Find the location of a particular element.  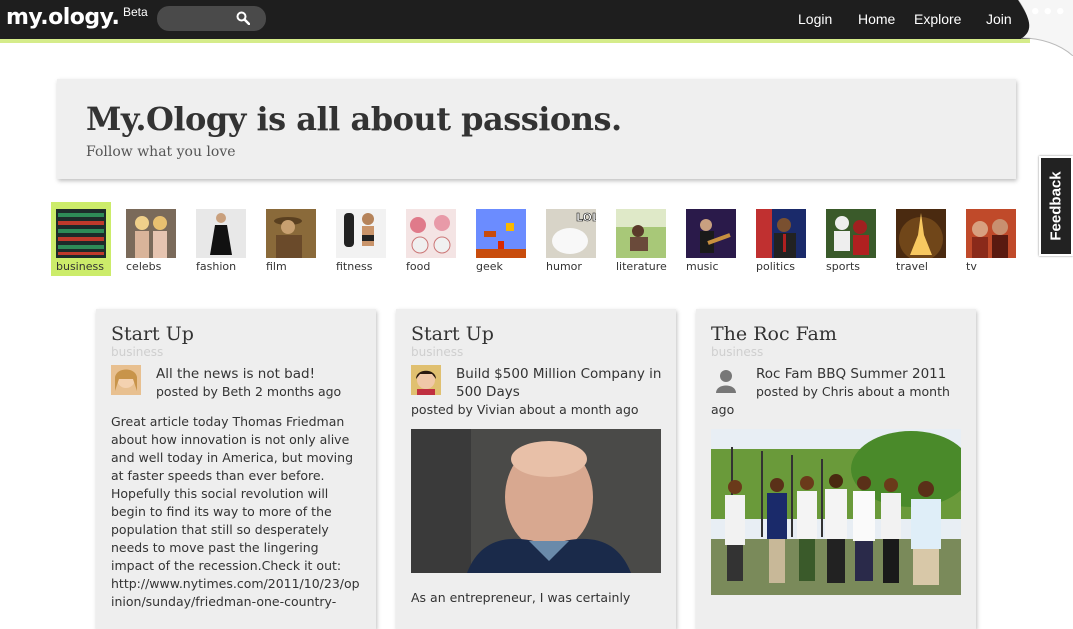

category-business: business is located at coordinates (81, 239).